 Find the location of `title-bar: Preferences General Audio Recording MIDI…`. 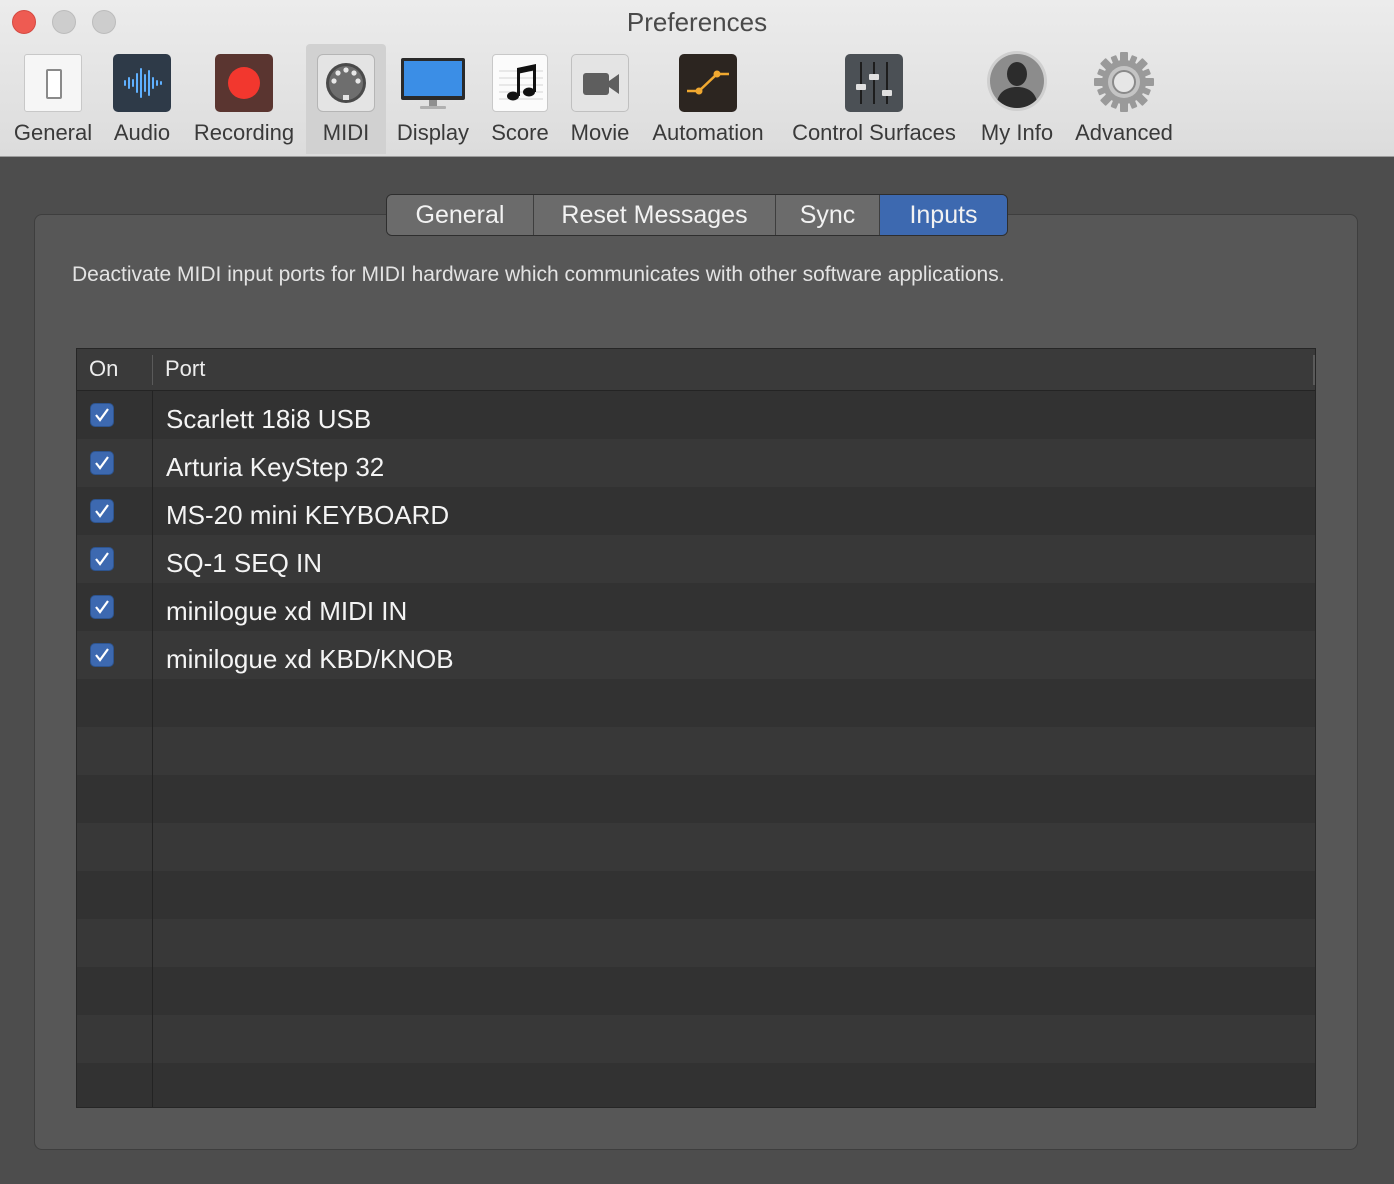

title-bar: Preferences General Audio Recording MIDI… is located at coordinates (697, 78).